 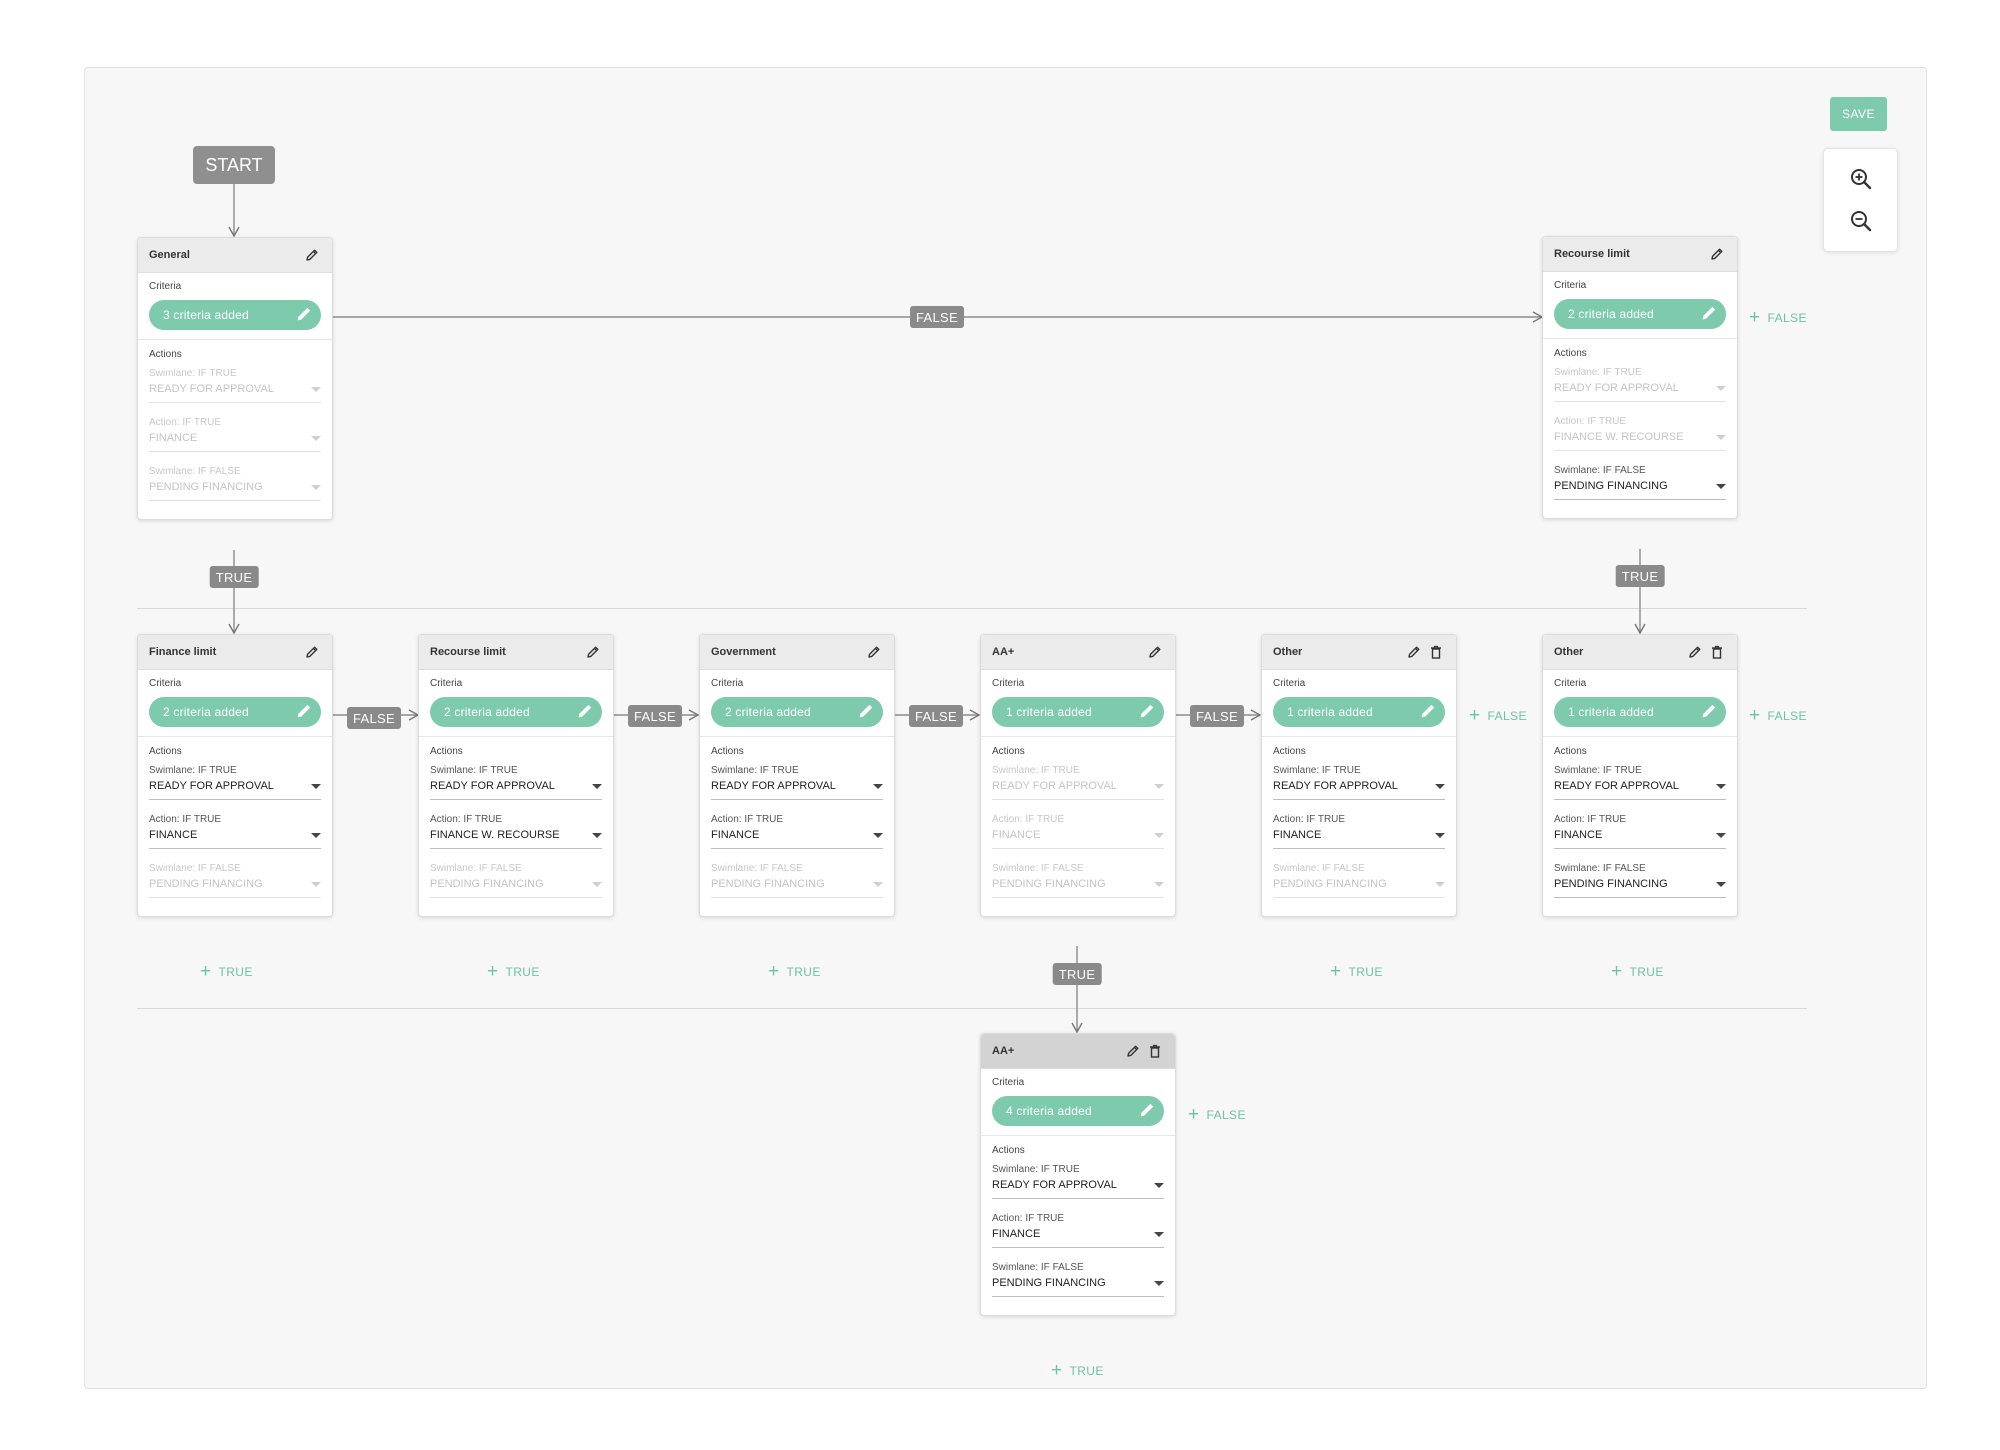 I want to click on true-link-label: TRUE, so click(x=1077, y=974).